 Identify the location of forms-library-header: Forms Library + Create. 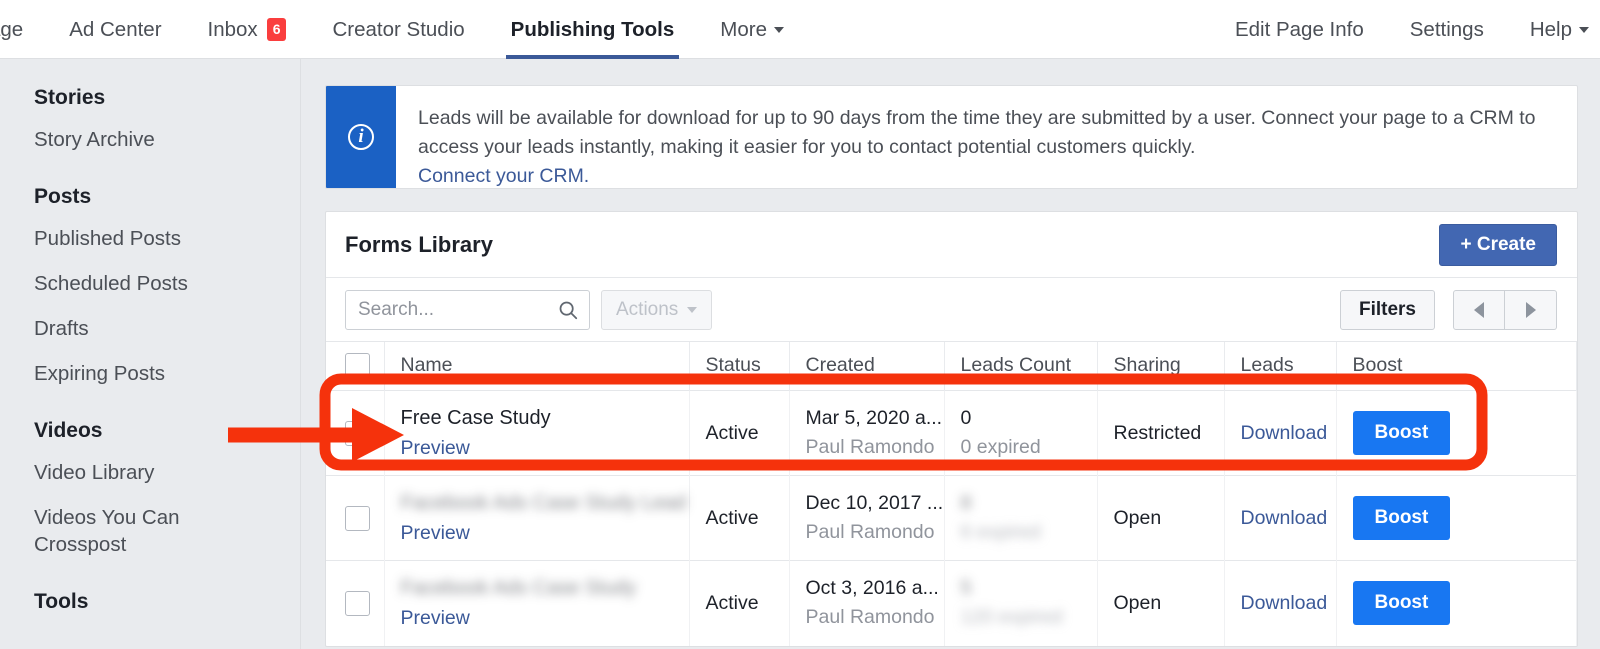
(951, 245).